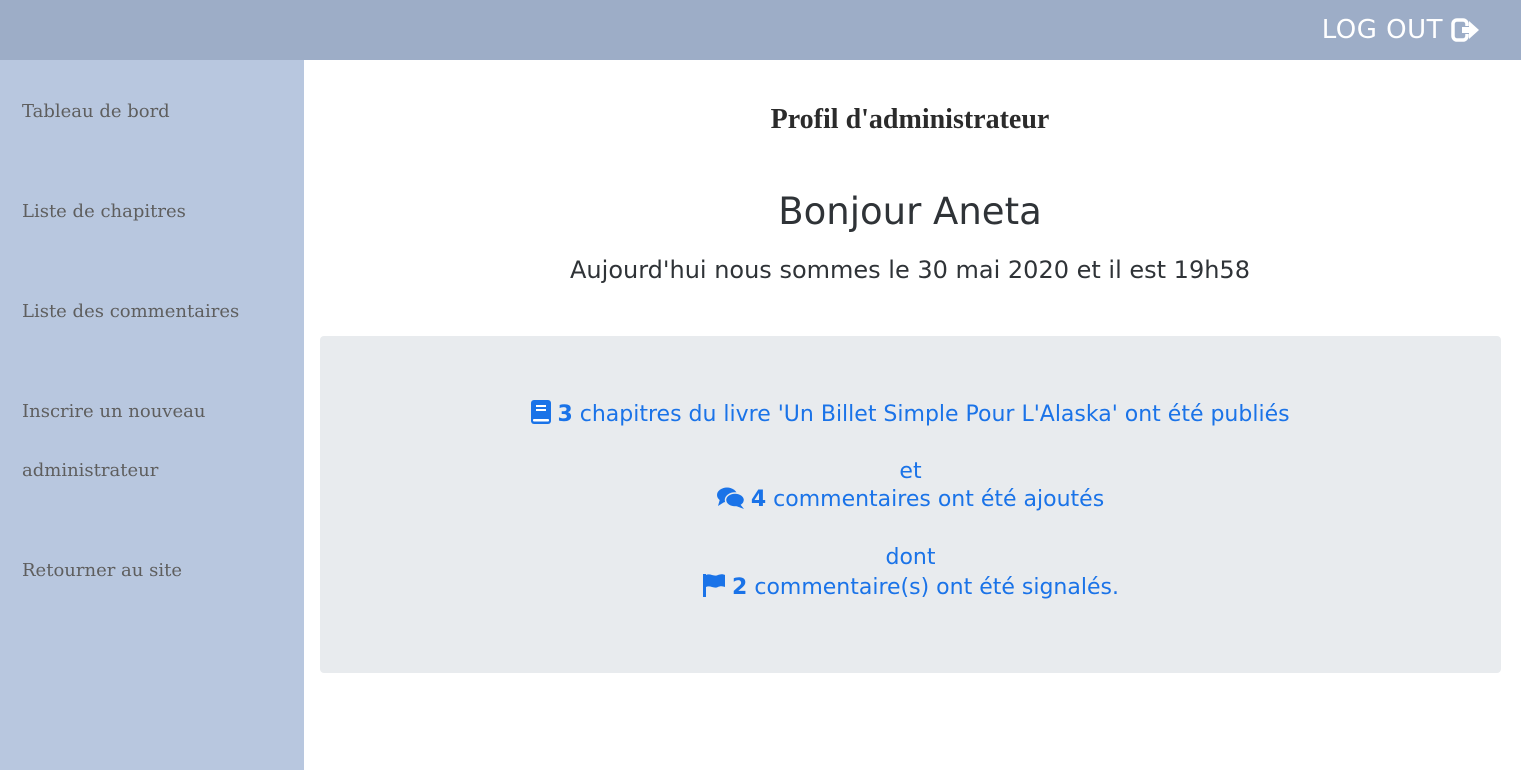 This screenshot has width=1521, height=770. Describe the element at coordinates (152, 211) in the screenshot. I see `sidebar-item-chapters: Liste de chapitres` at that location.